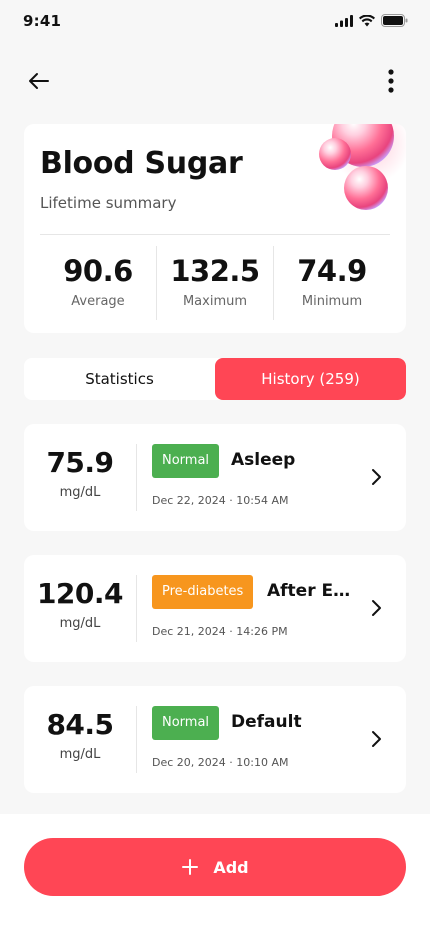 The image size is (430, 932). What do you see at coordinates (215, 80) in the screenshot?
I see `top-nav` at bounding box center [215, 80].